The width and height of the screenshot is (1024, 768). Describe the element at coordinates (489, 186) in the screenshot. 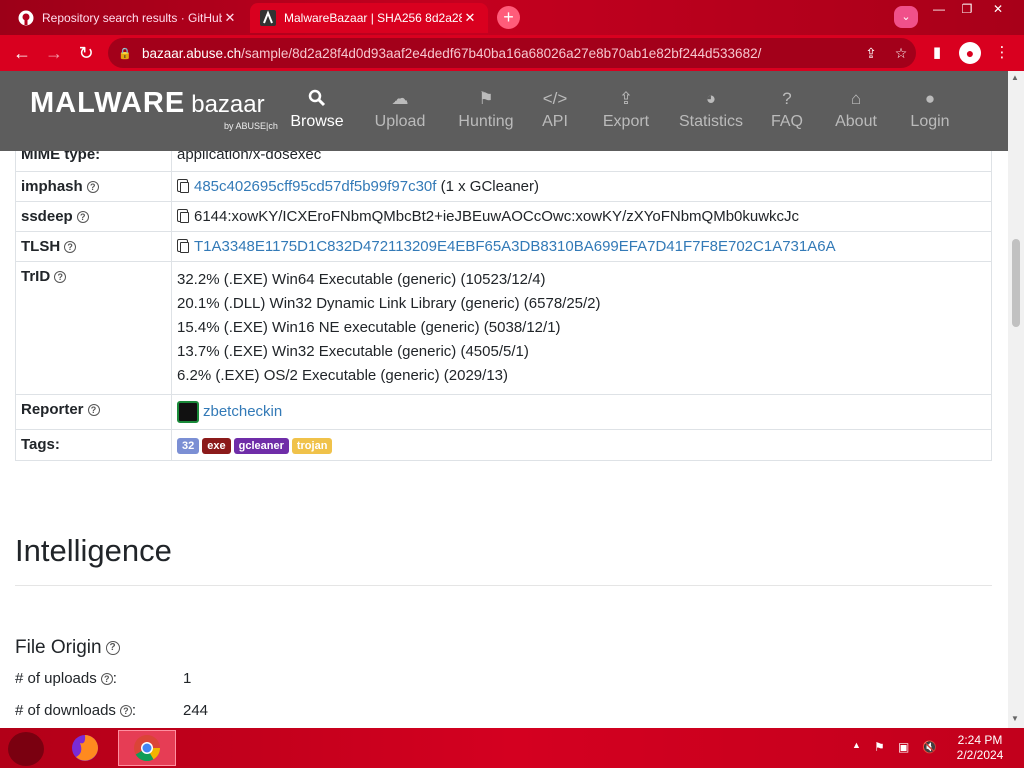

I see `imphash-extra: (1 x GCleaner)` at that location.